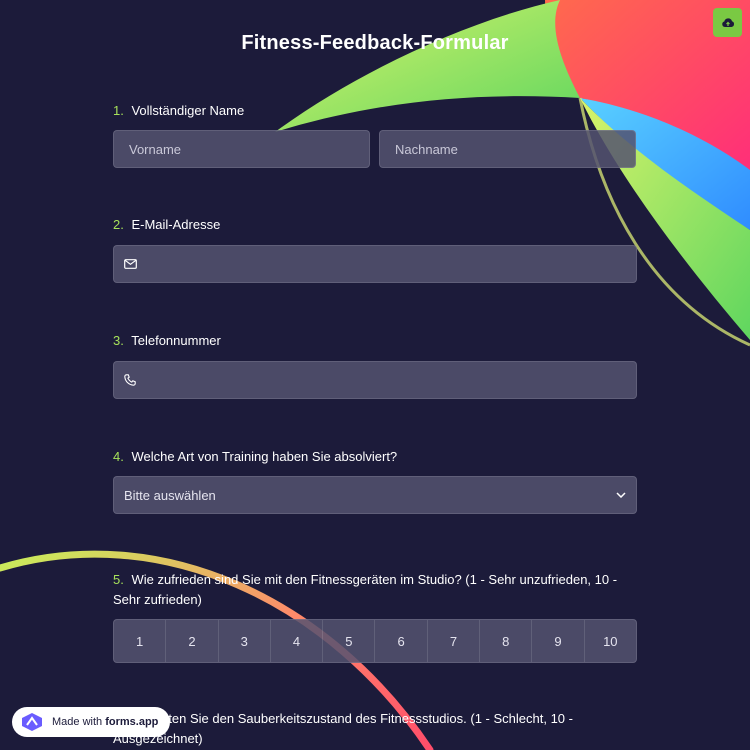  What do you see at coordinates (507, 149) in the screenshot?
I see `last-name-input: Nachname` at bounding box center [507, 149].